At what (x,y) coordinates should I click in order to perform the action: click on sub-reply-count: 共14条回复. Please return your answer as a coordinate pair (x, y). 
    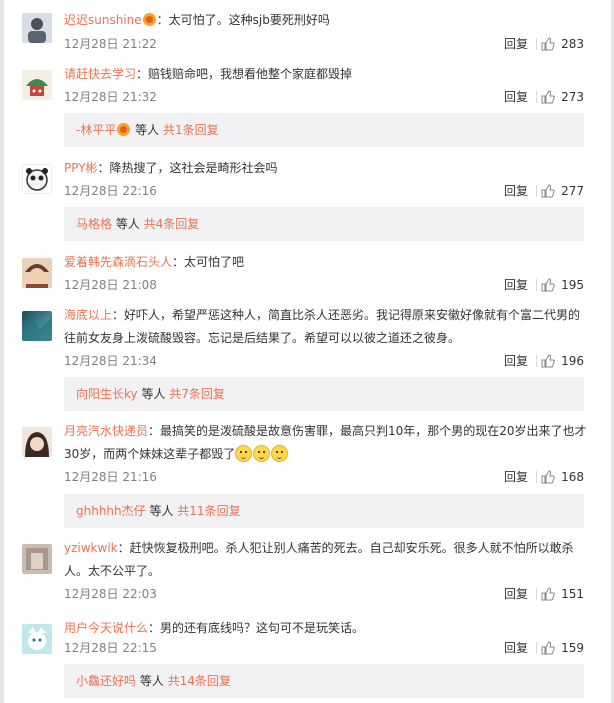
    Looking at the image, I should click on (199, 681).